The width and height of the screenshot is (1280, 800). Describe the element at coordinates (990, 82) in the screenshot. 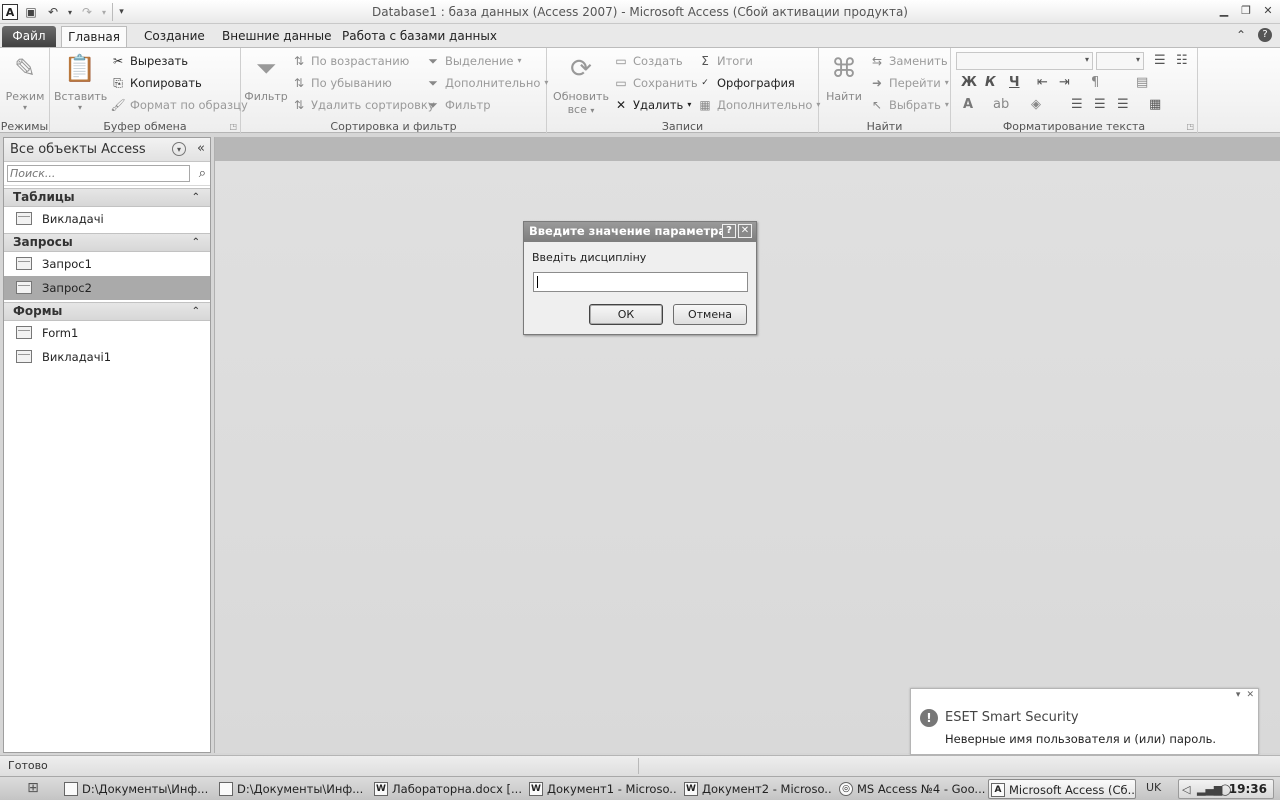

I see `italic-button: К` at that location.